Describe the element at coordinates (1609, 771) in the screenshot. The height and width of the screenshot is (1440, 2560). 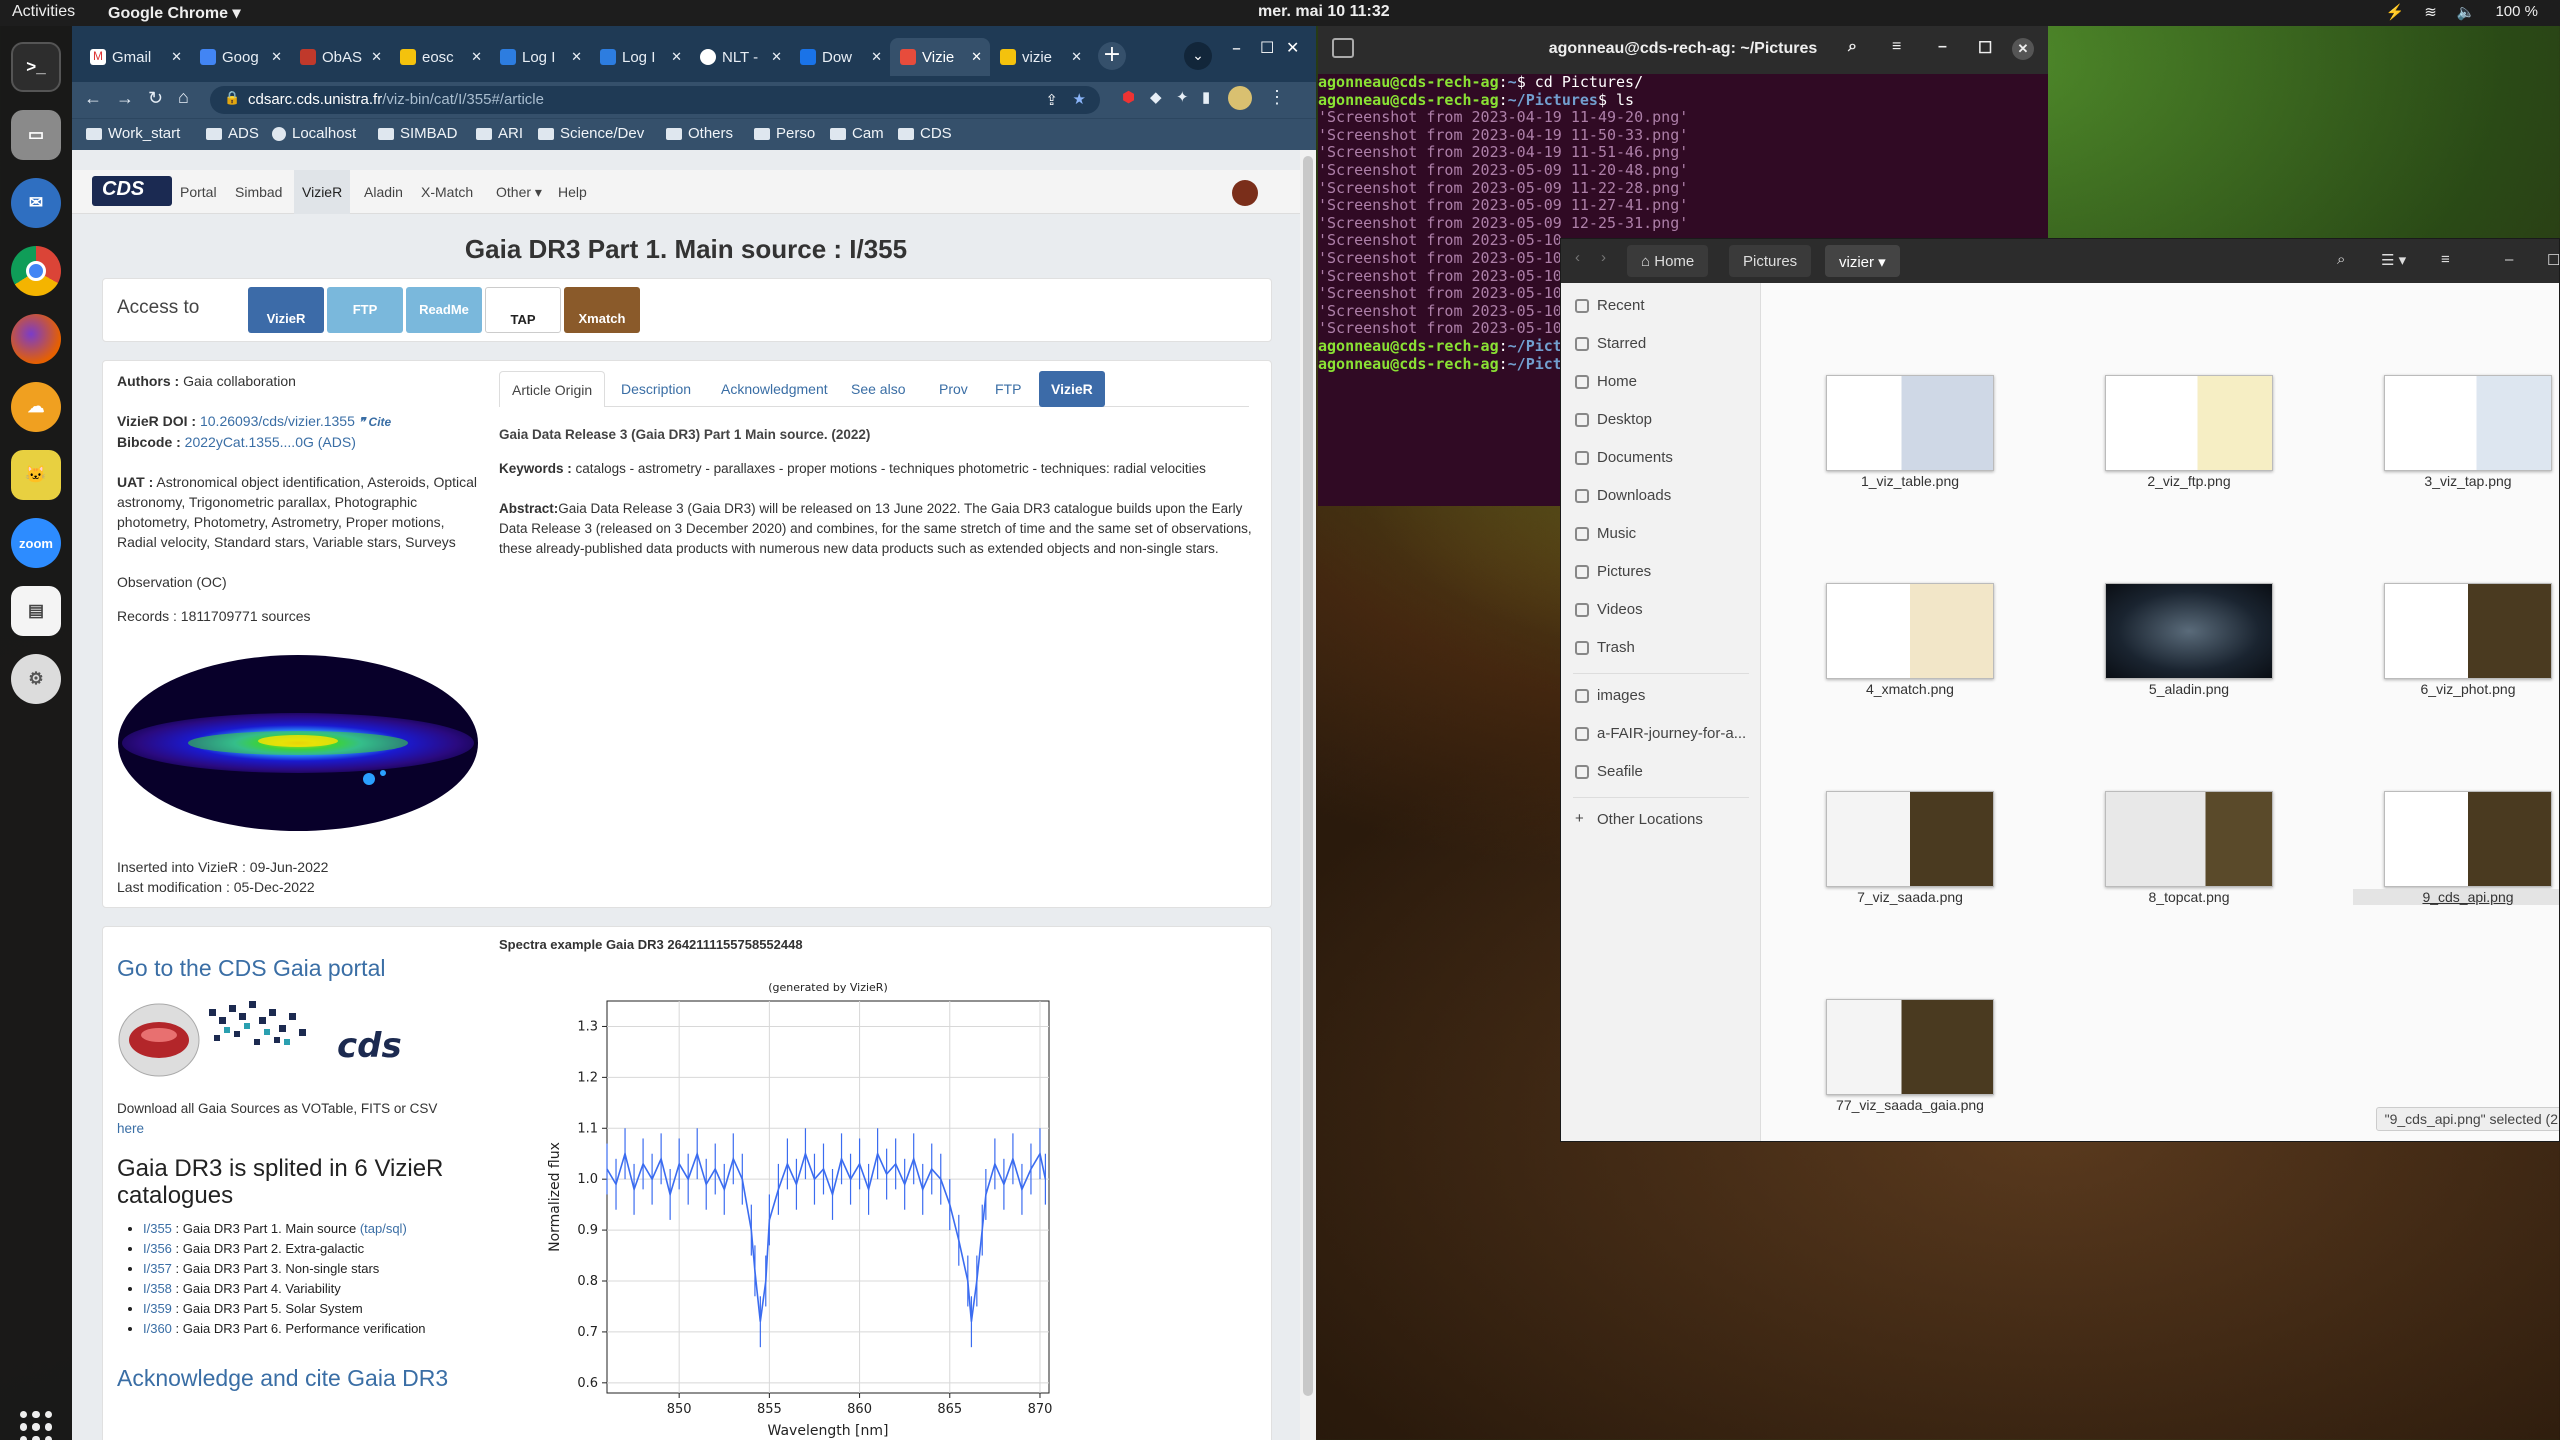
I see `sidebar-item-seafile: Seafile` at that location.